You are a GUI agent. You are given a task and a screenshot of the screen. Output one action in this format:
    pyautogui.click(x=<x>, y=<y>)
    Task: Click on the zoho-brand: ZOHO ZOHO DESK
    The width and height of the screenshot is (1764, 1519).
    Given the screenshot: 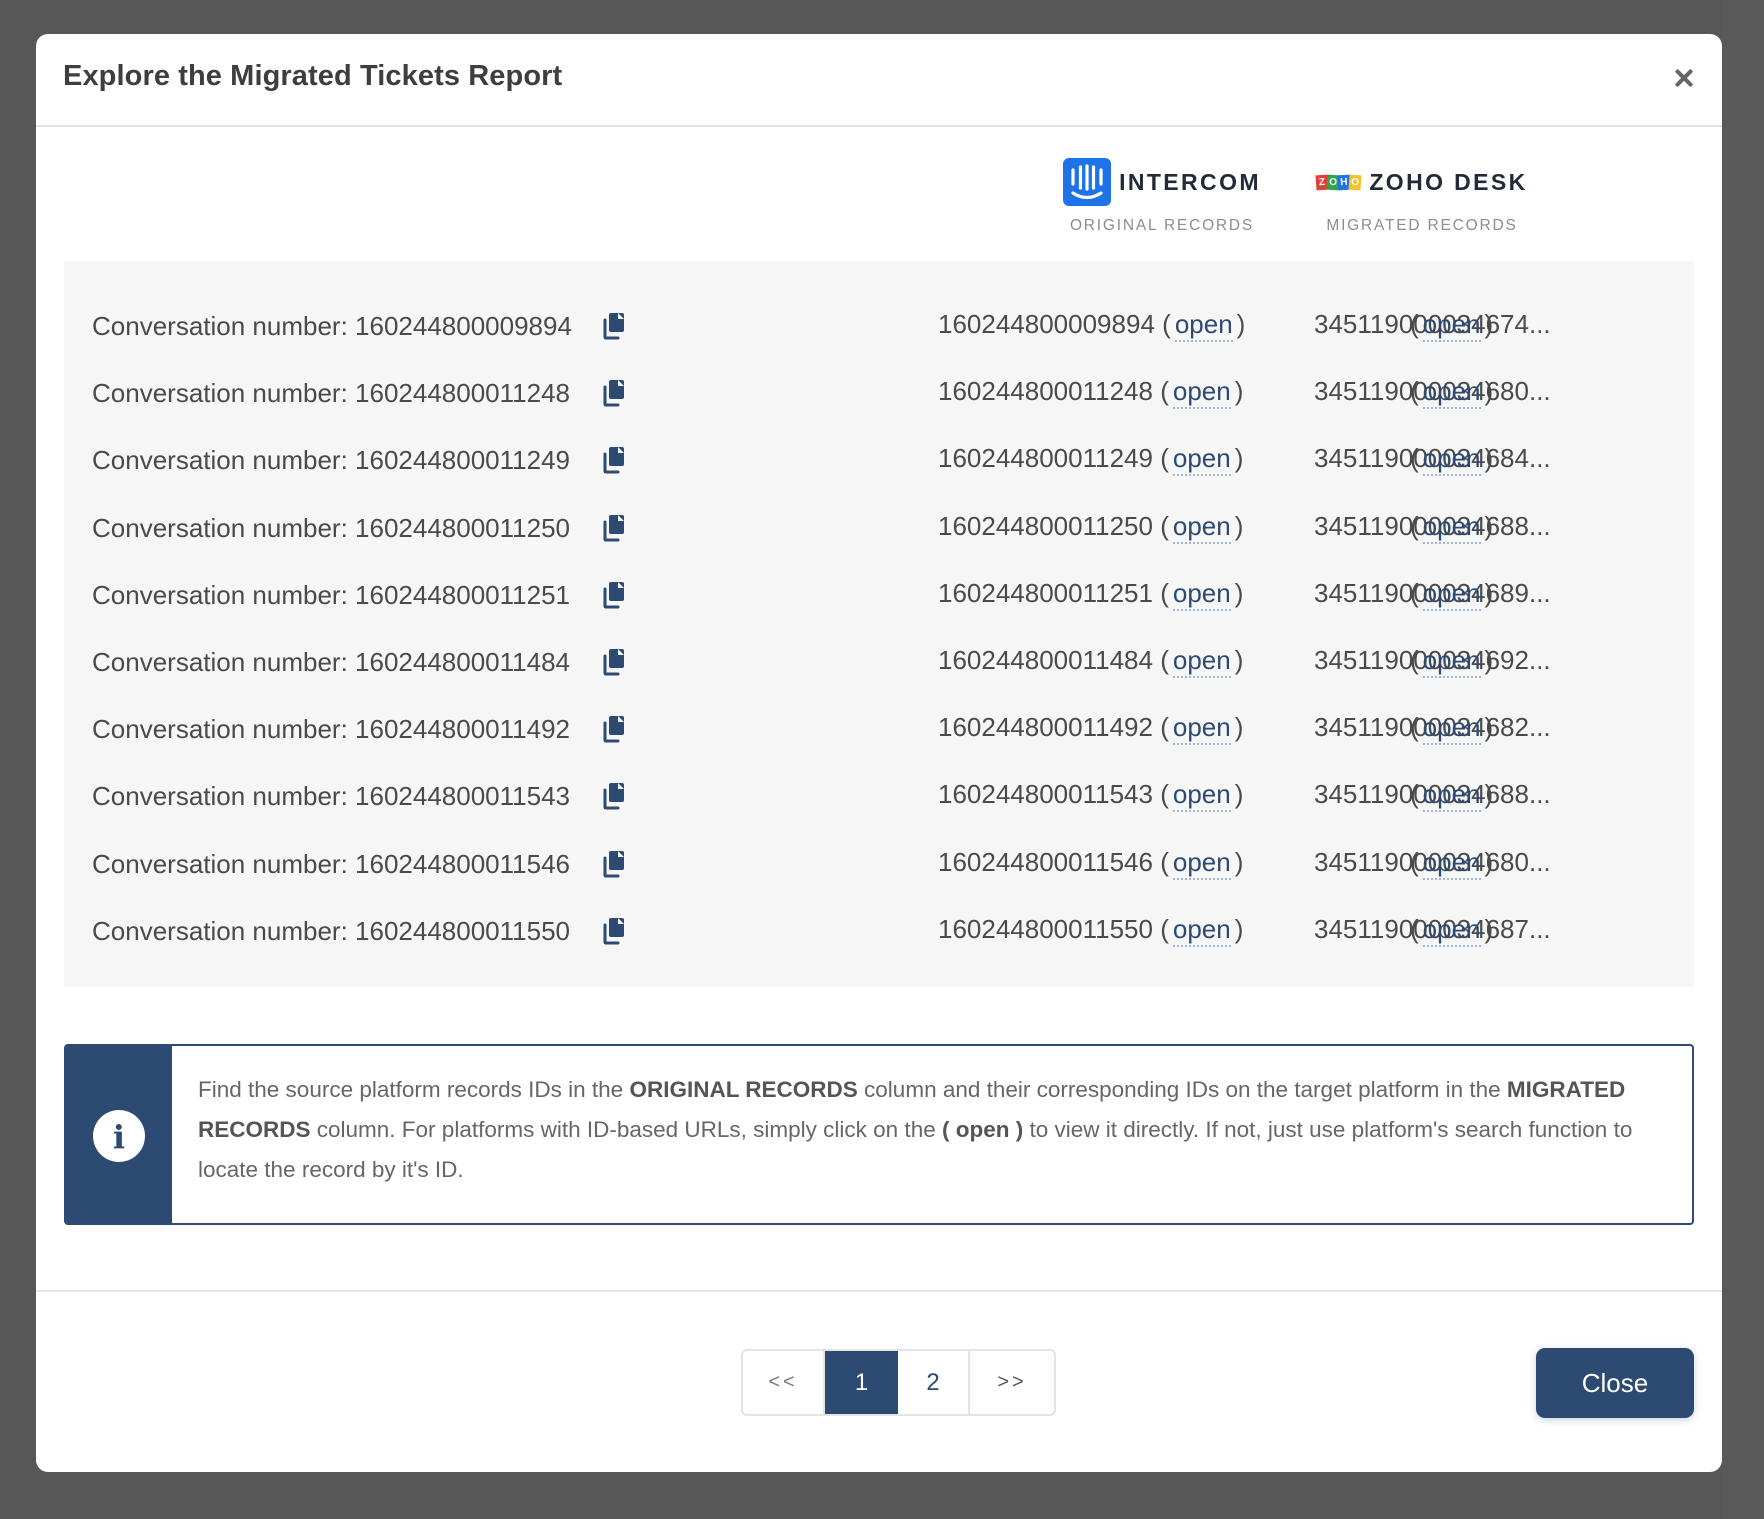 What is the action you would take?
    pyautogui.click(x=1421, y=182)
    